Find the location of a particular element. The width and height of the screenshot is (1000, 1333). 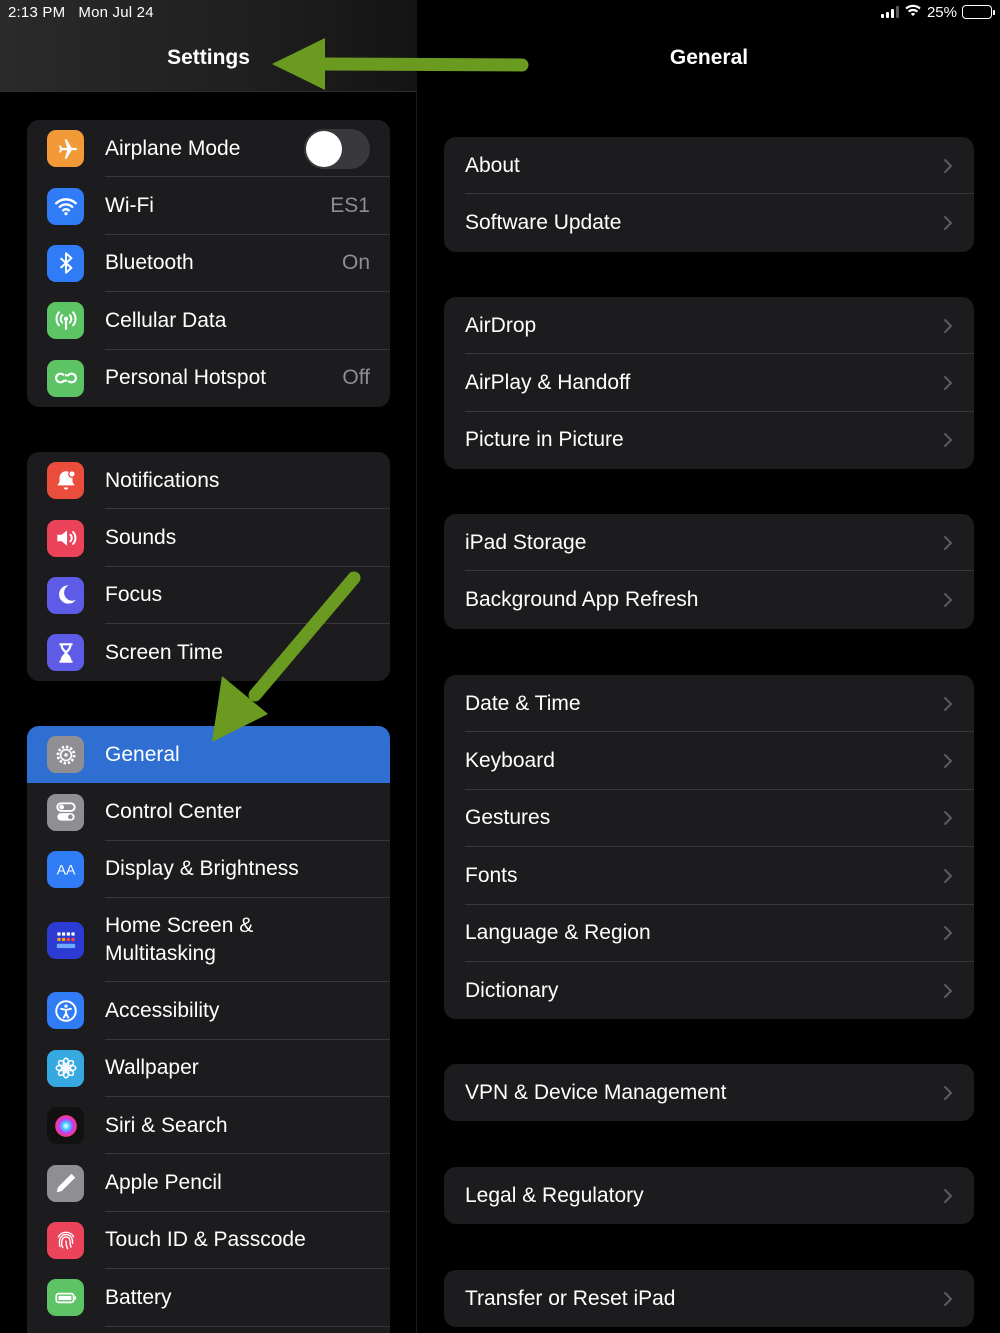

notifications-group: Notifications Sounds Focus Screen Time is located at coordinates (208, 566).